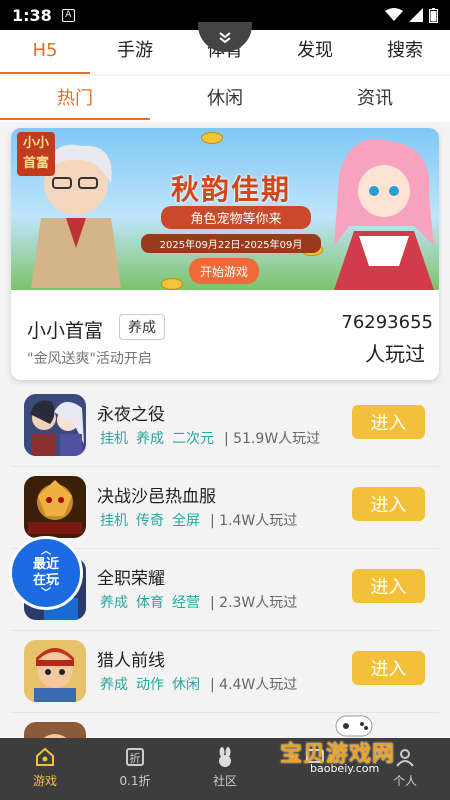 The width and height of the screenshot is (450, 800). Describe the element at coordinates (46, 593) in the screenshot. I see `chevron-down-icon: ﹀` at that location.